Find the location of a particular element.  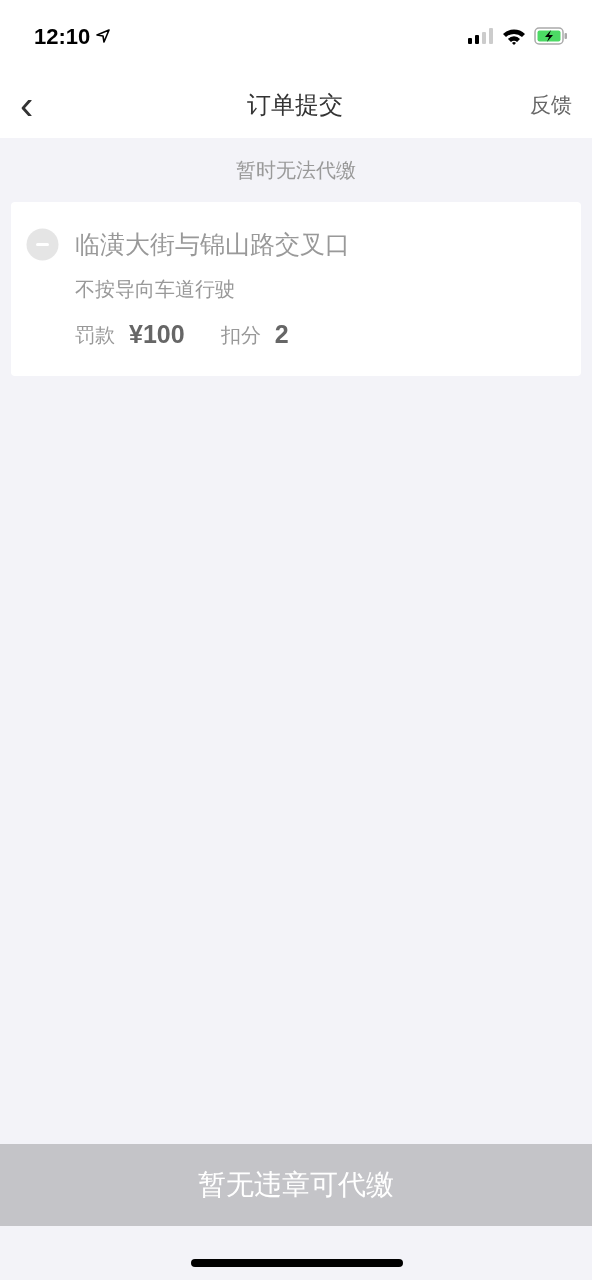

feedback-button: 反馈 is located at coordinates (551, 105).